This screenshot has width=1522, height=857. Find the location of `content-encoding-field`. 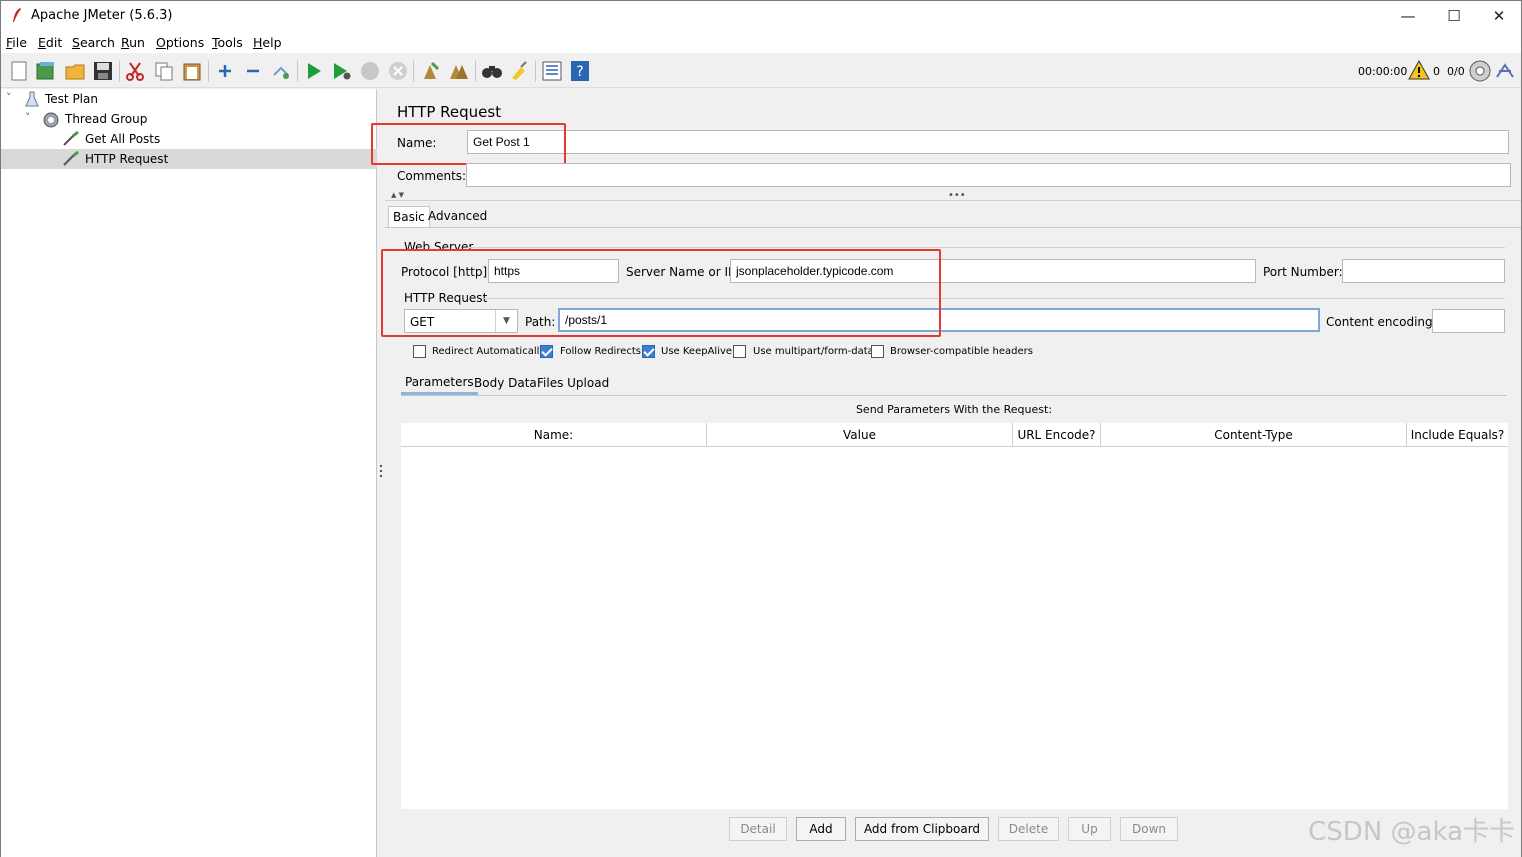

content-encoding-field is located at coordinates (1468, 321).